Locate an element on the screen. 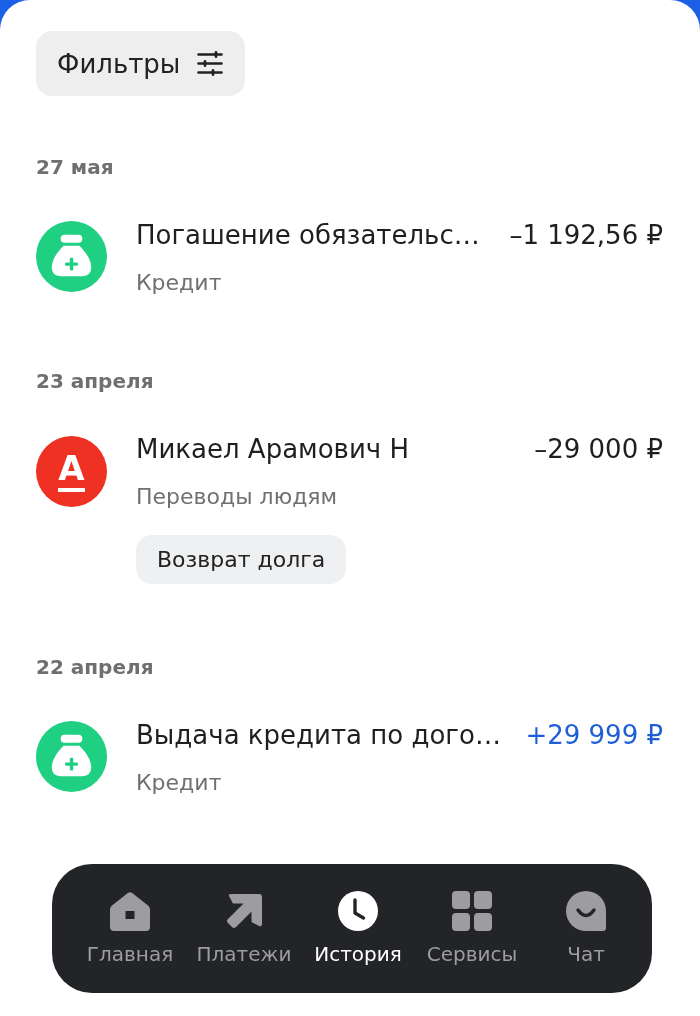  home-icon is located at coordinates (130, 911).